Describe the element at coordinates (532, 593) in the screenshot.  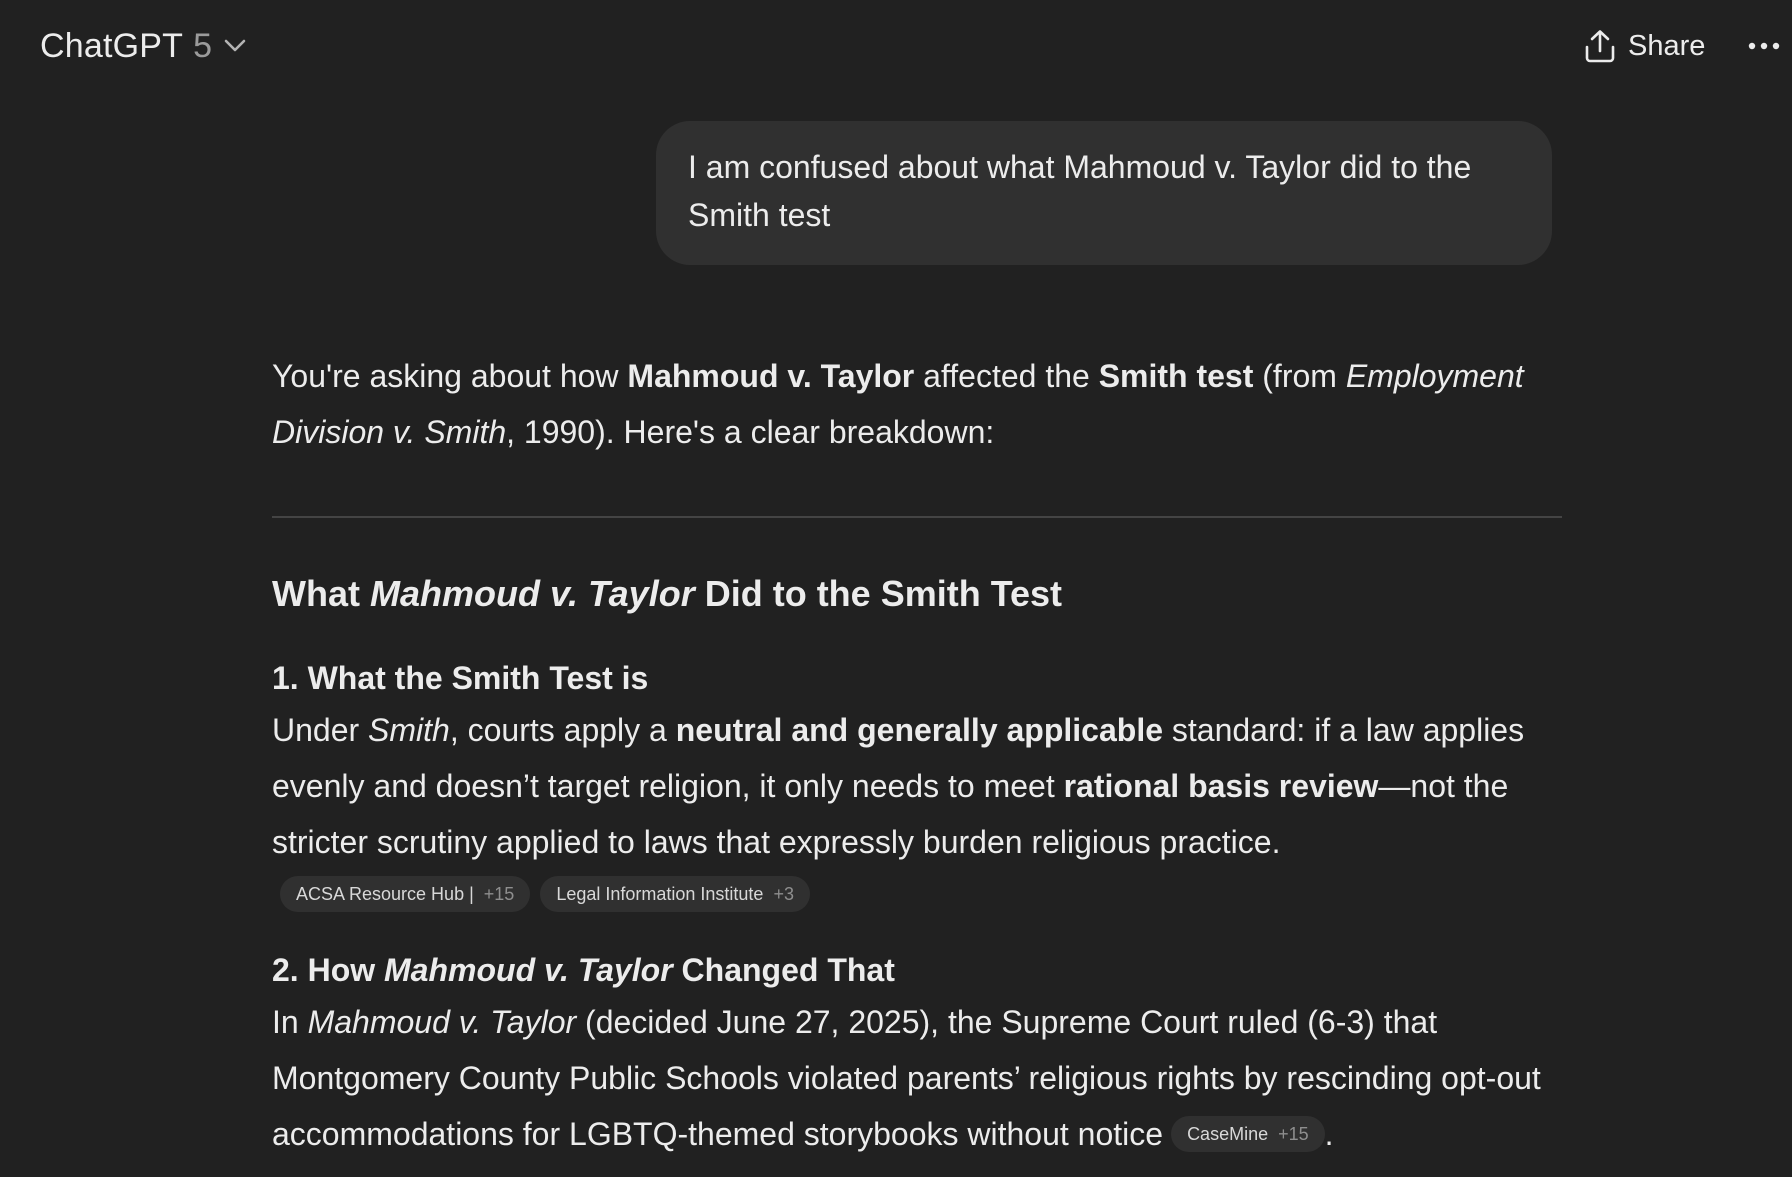
I see `heading-case-name: Mahmoud v. Taylor` at that location.